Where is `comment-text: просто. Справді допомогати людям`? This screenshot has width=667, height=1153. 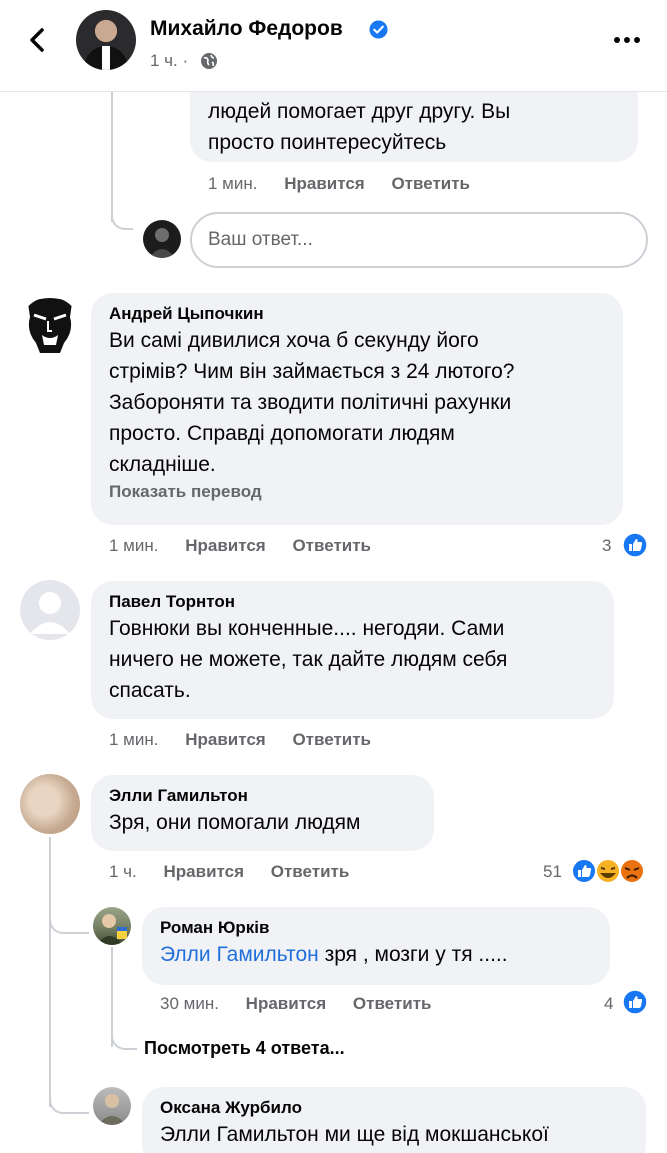 comment-text: просто. Справді допомогати людям is located at coordinates (282, 433).